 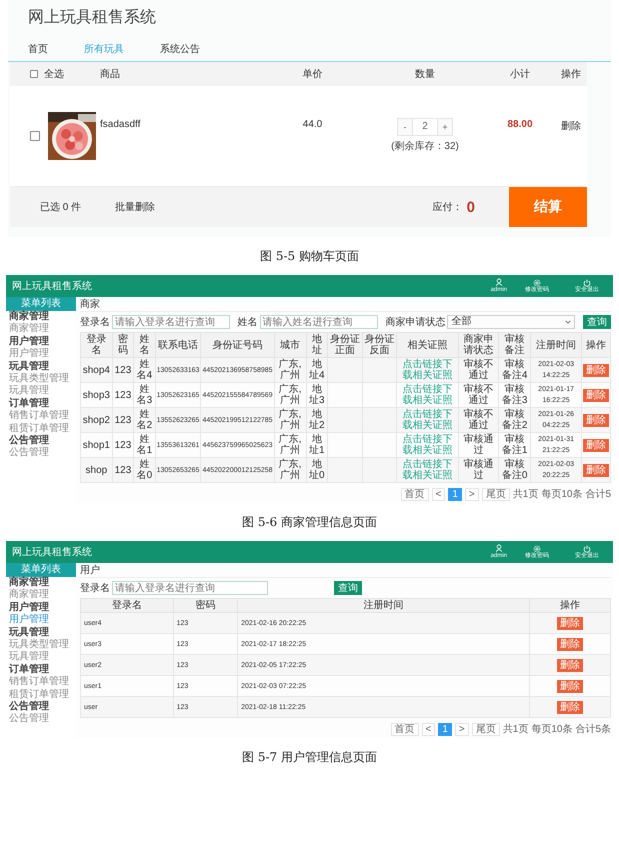 I want to click on table-cell: 姓名0, so click(x=145, y=470).